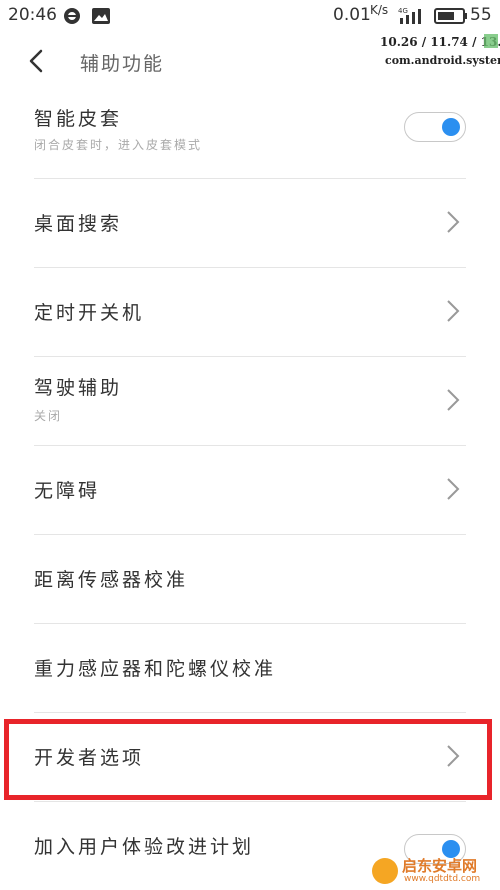 The width and height of the screenshot is (500, 890). Describe the element at coordinates (72, 18) in the screenshot. I see `app-notification-icon` at that location.